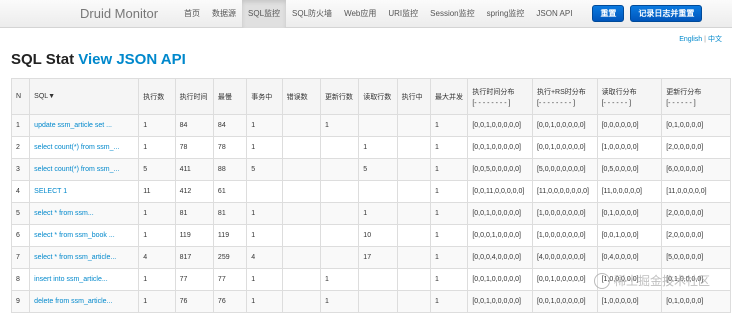  I want to click on table-cell: 119, so click(229, 236).